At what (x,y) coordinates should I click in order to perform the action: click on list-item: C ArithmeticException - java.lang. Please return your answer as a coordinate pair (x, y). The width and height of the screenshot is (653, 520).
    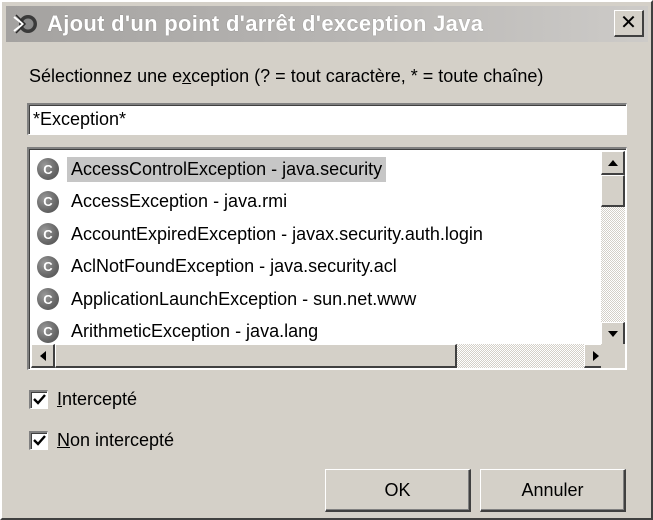
    Looking at the image, I should click on (177, 332).